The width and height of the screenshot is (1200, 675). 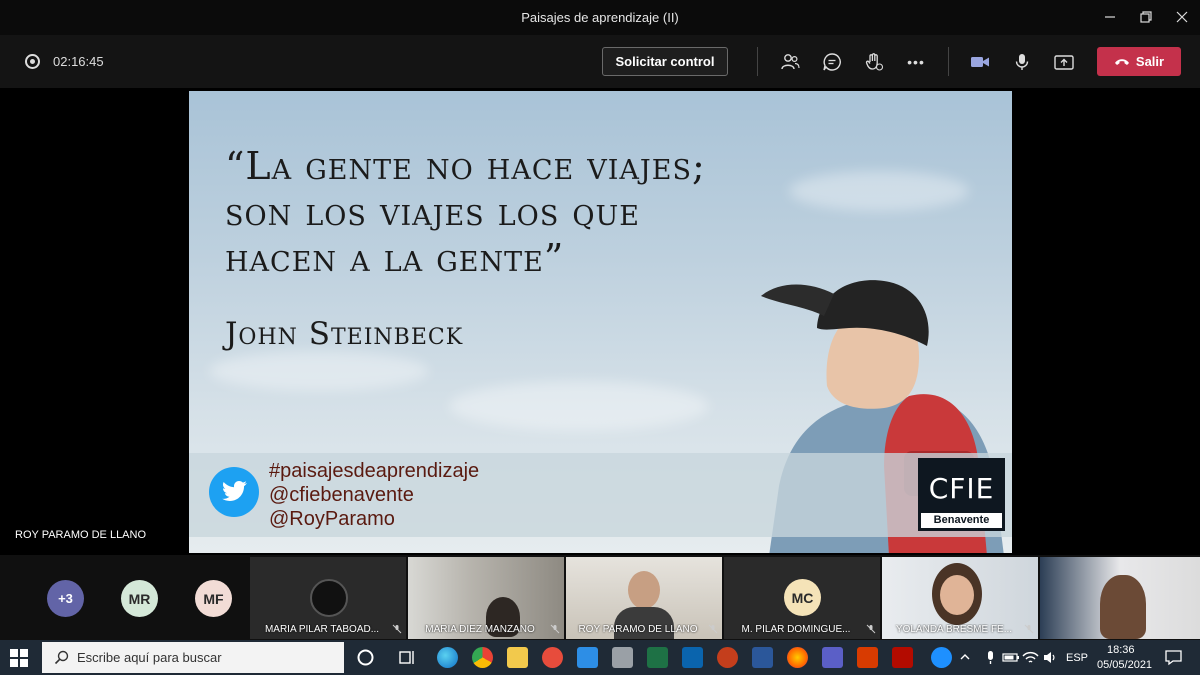 What do you see at coordinates (447, 657) in the screenshot?
I see `edge-icon` at bounding box center [447, 657].